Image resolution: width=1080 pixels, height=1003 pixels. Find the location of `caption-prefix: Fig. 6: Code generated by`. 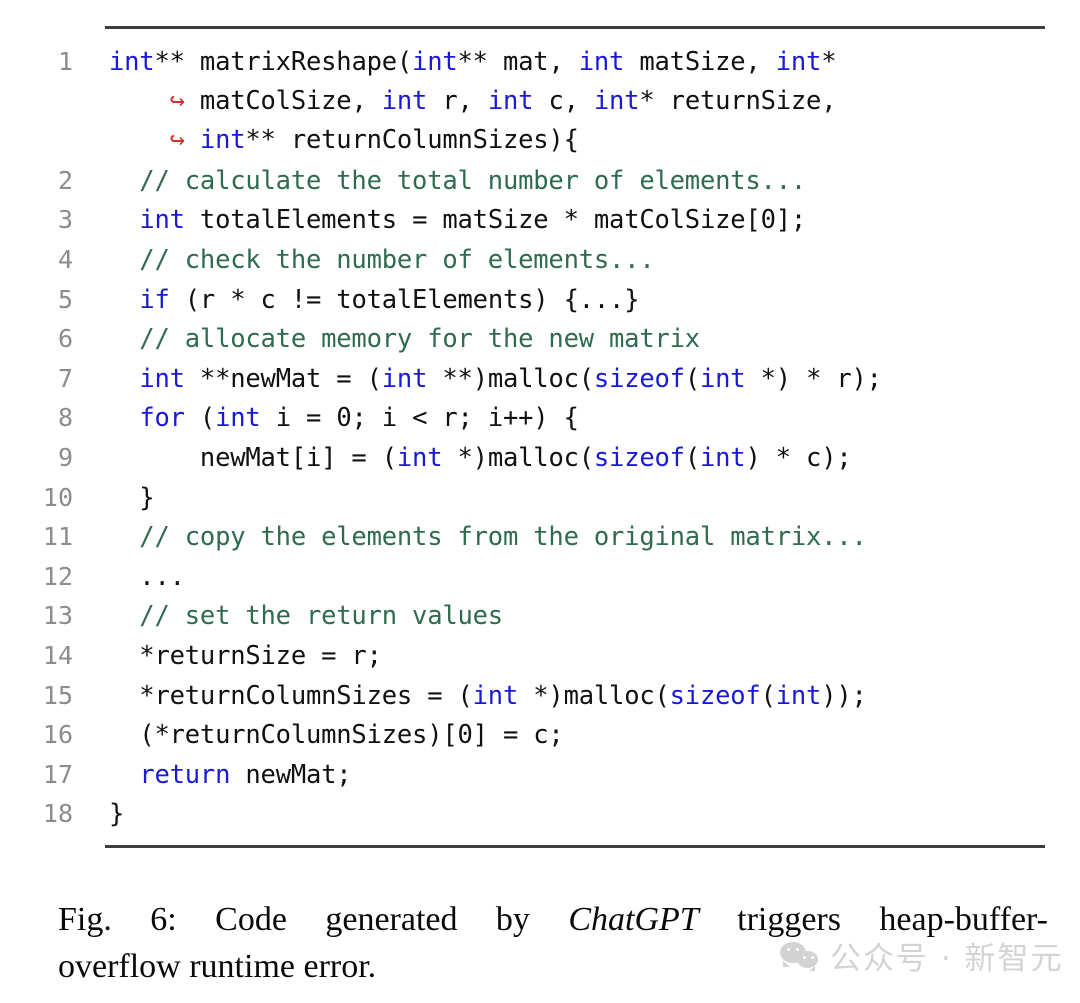

caption-prefix: Fig. 6: Code generated by is located at coordinates (313, 919).